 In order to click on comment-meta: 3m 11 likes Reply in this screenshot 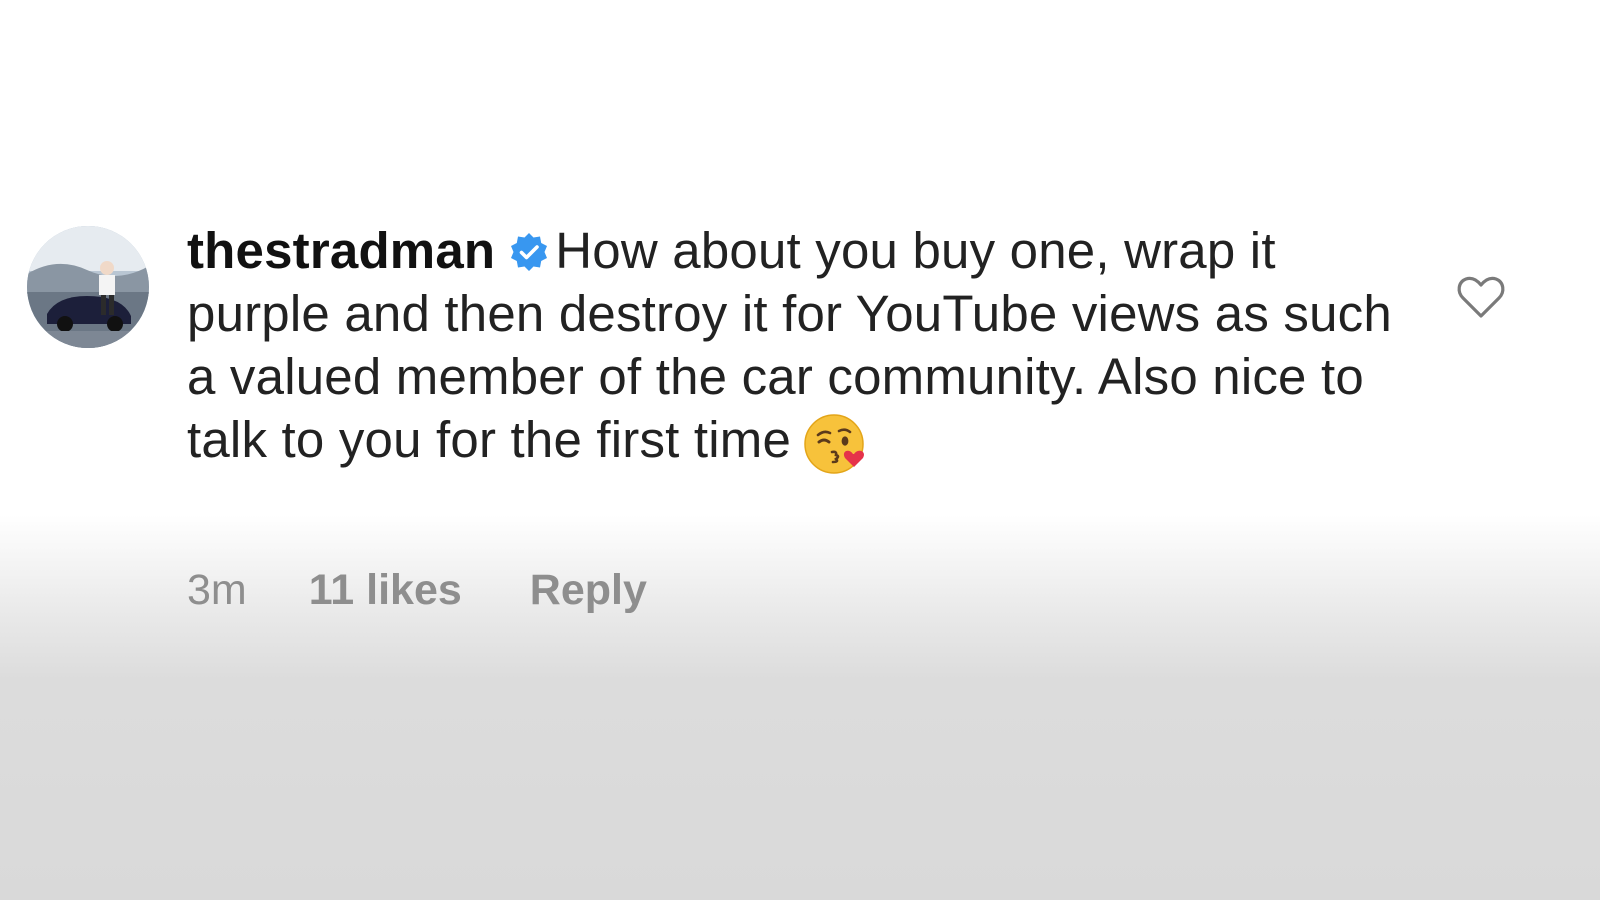, I will do `click(417, 590)`.